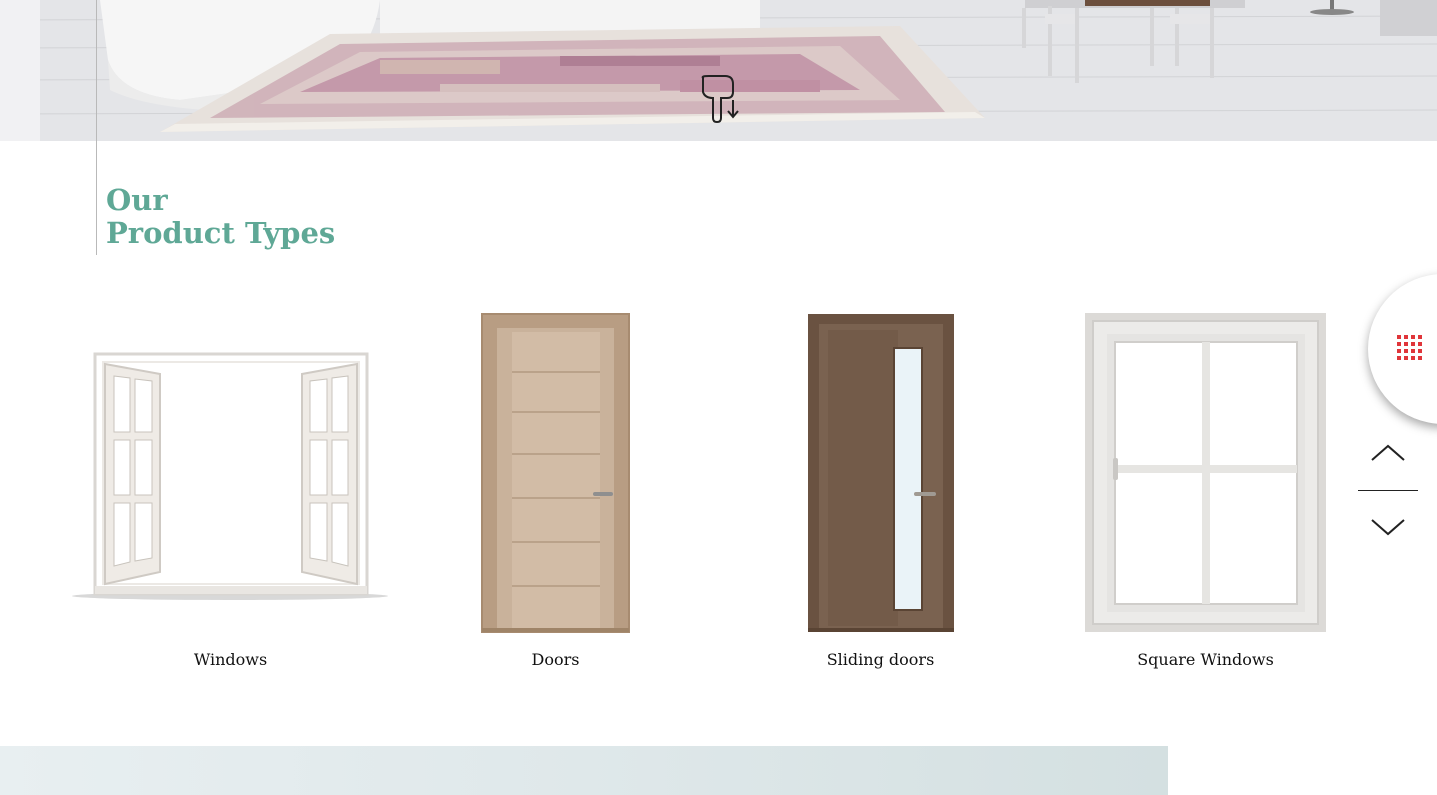  I want to click on square-window-image, so click(1205, 470).